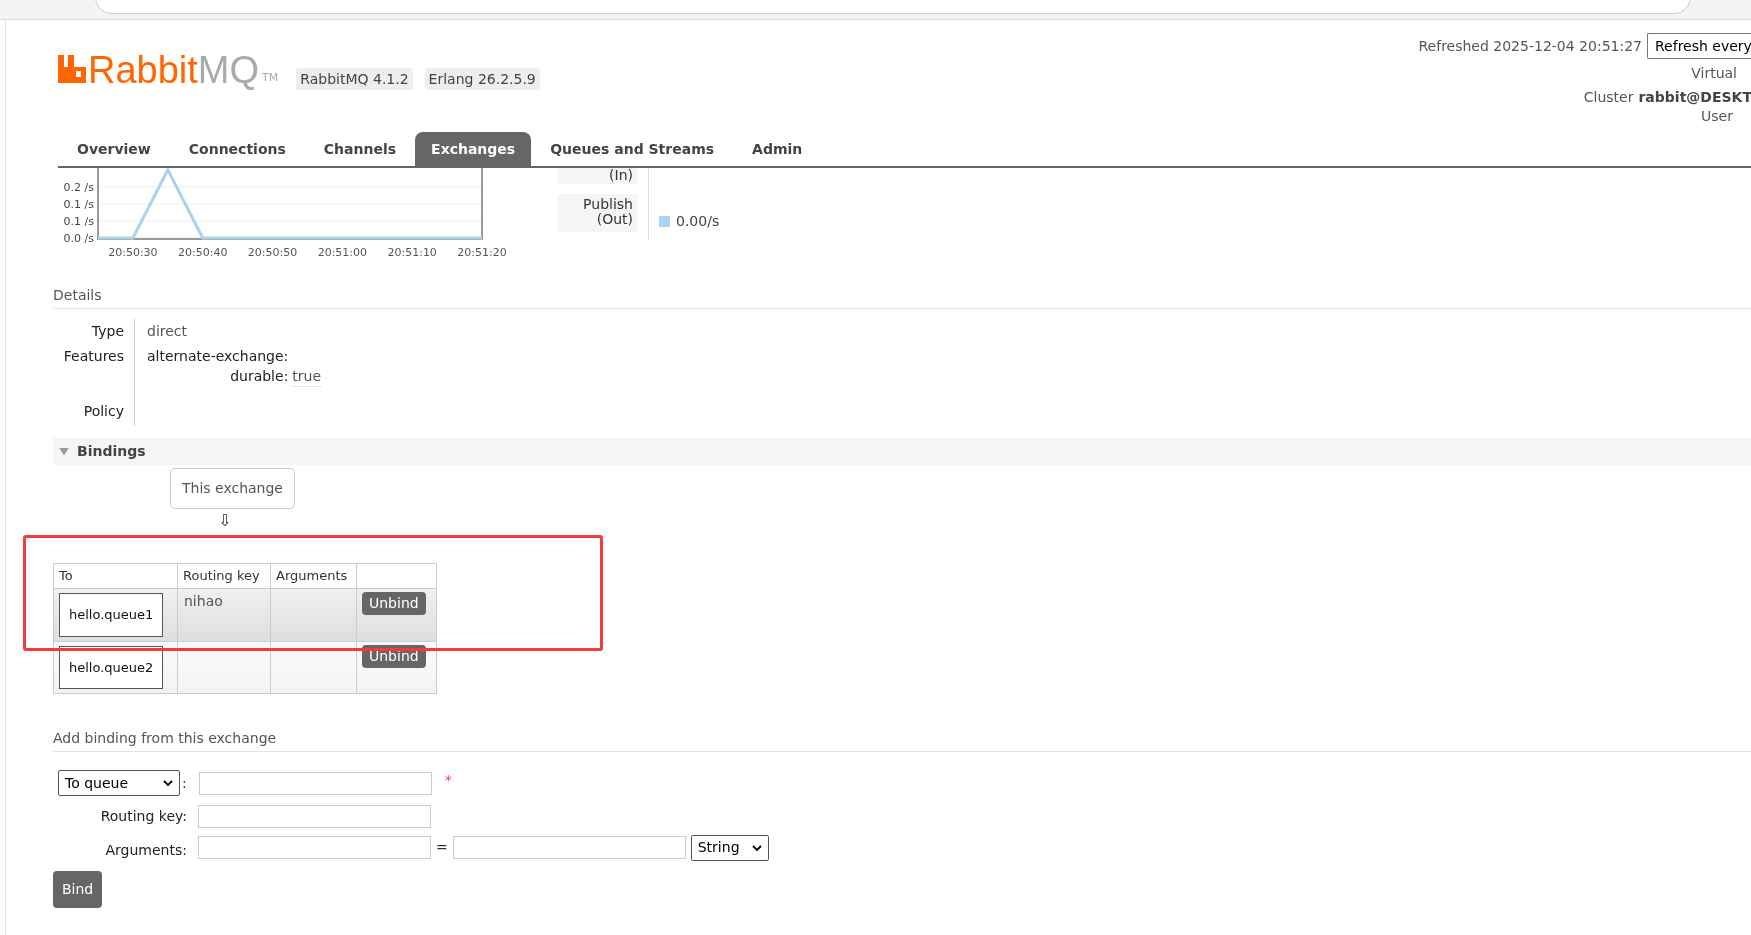 The image size is (1751, 935). Describe the element at coordinates (1699, 46) in the screenshot. I see `refresh-select: Refresh every` at that location.